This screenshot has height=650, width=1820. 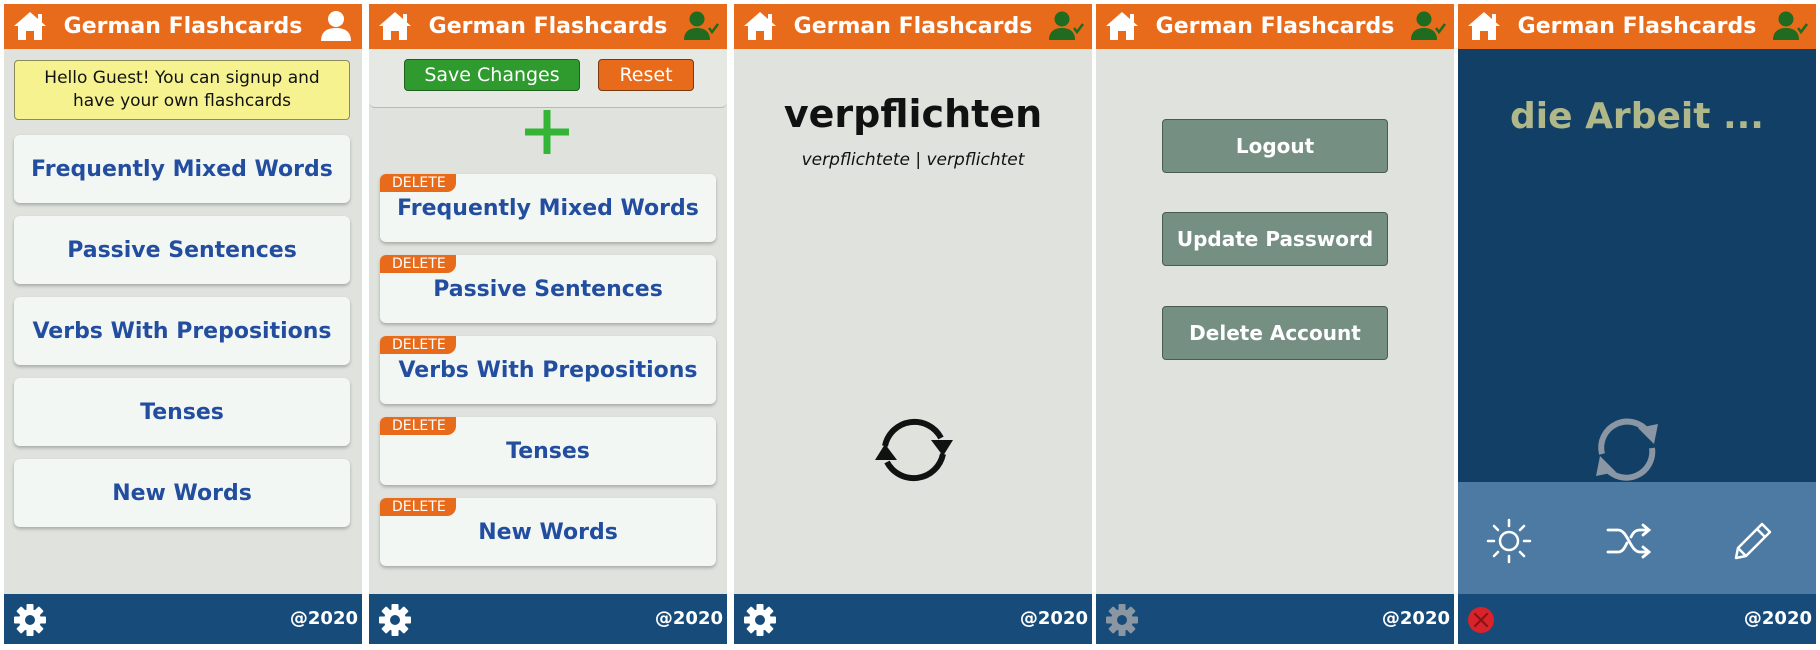 What do you see at coordinates (1275, 146) in the screenshot?
I see `logout-button: Logout` at bounding box center [1275, 146].